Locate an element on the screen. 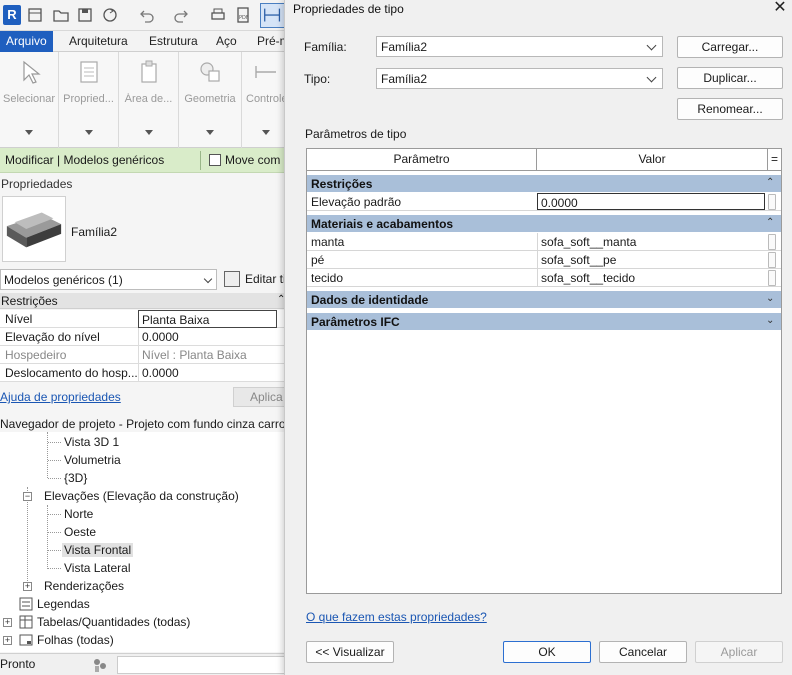 This screenshot has height=675, width=792. edit-type-icon is located at coordinates (232, 279).